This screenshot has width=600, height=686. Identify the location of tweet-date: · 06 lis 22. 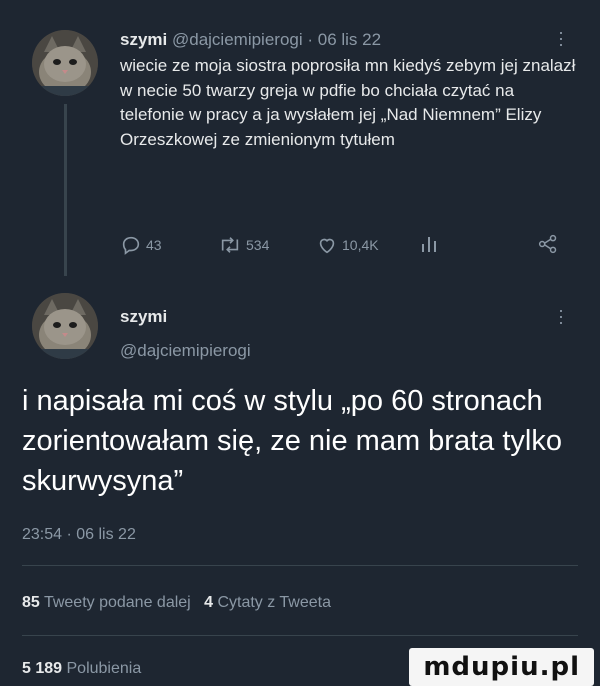
(342, 39).